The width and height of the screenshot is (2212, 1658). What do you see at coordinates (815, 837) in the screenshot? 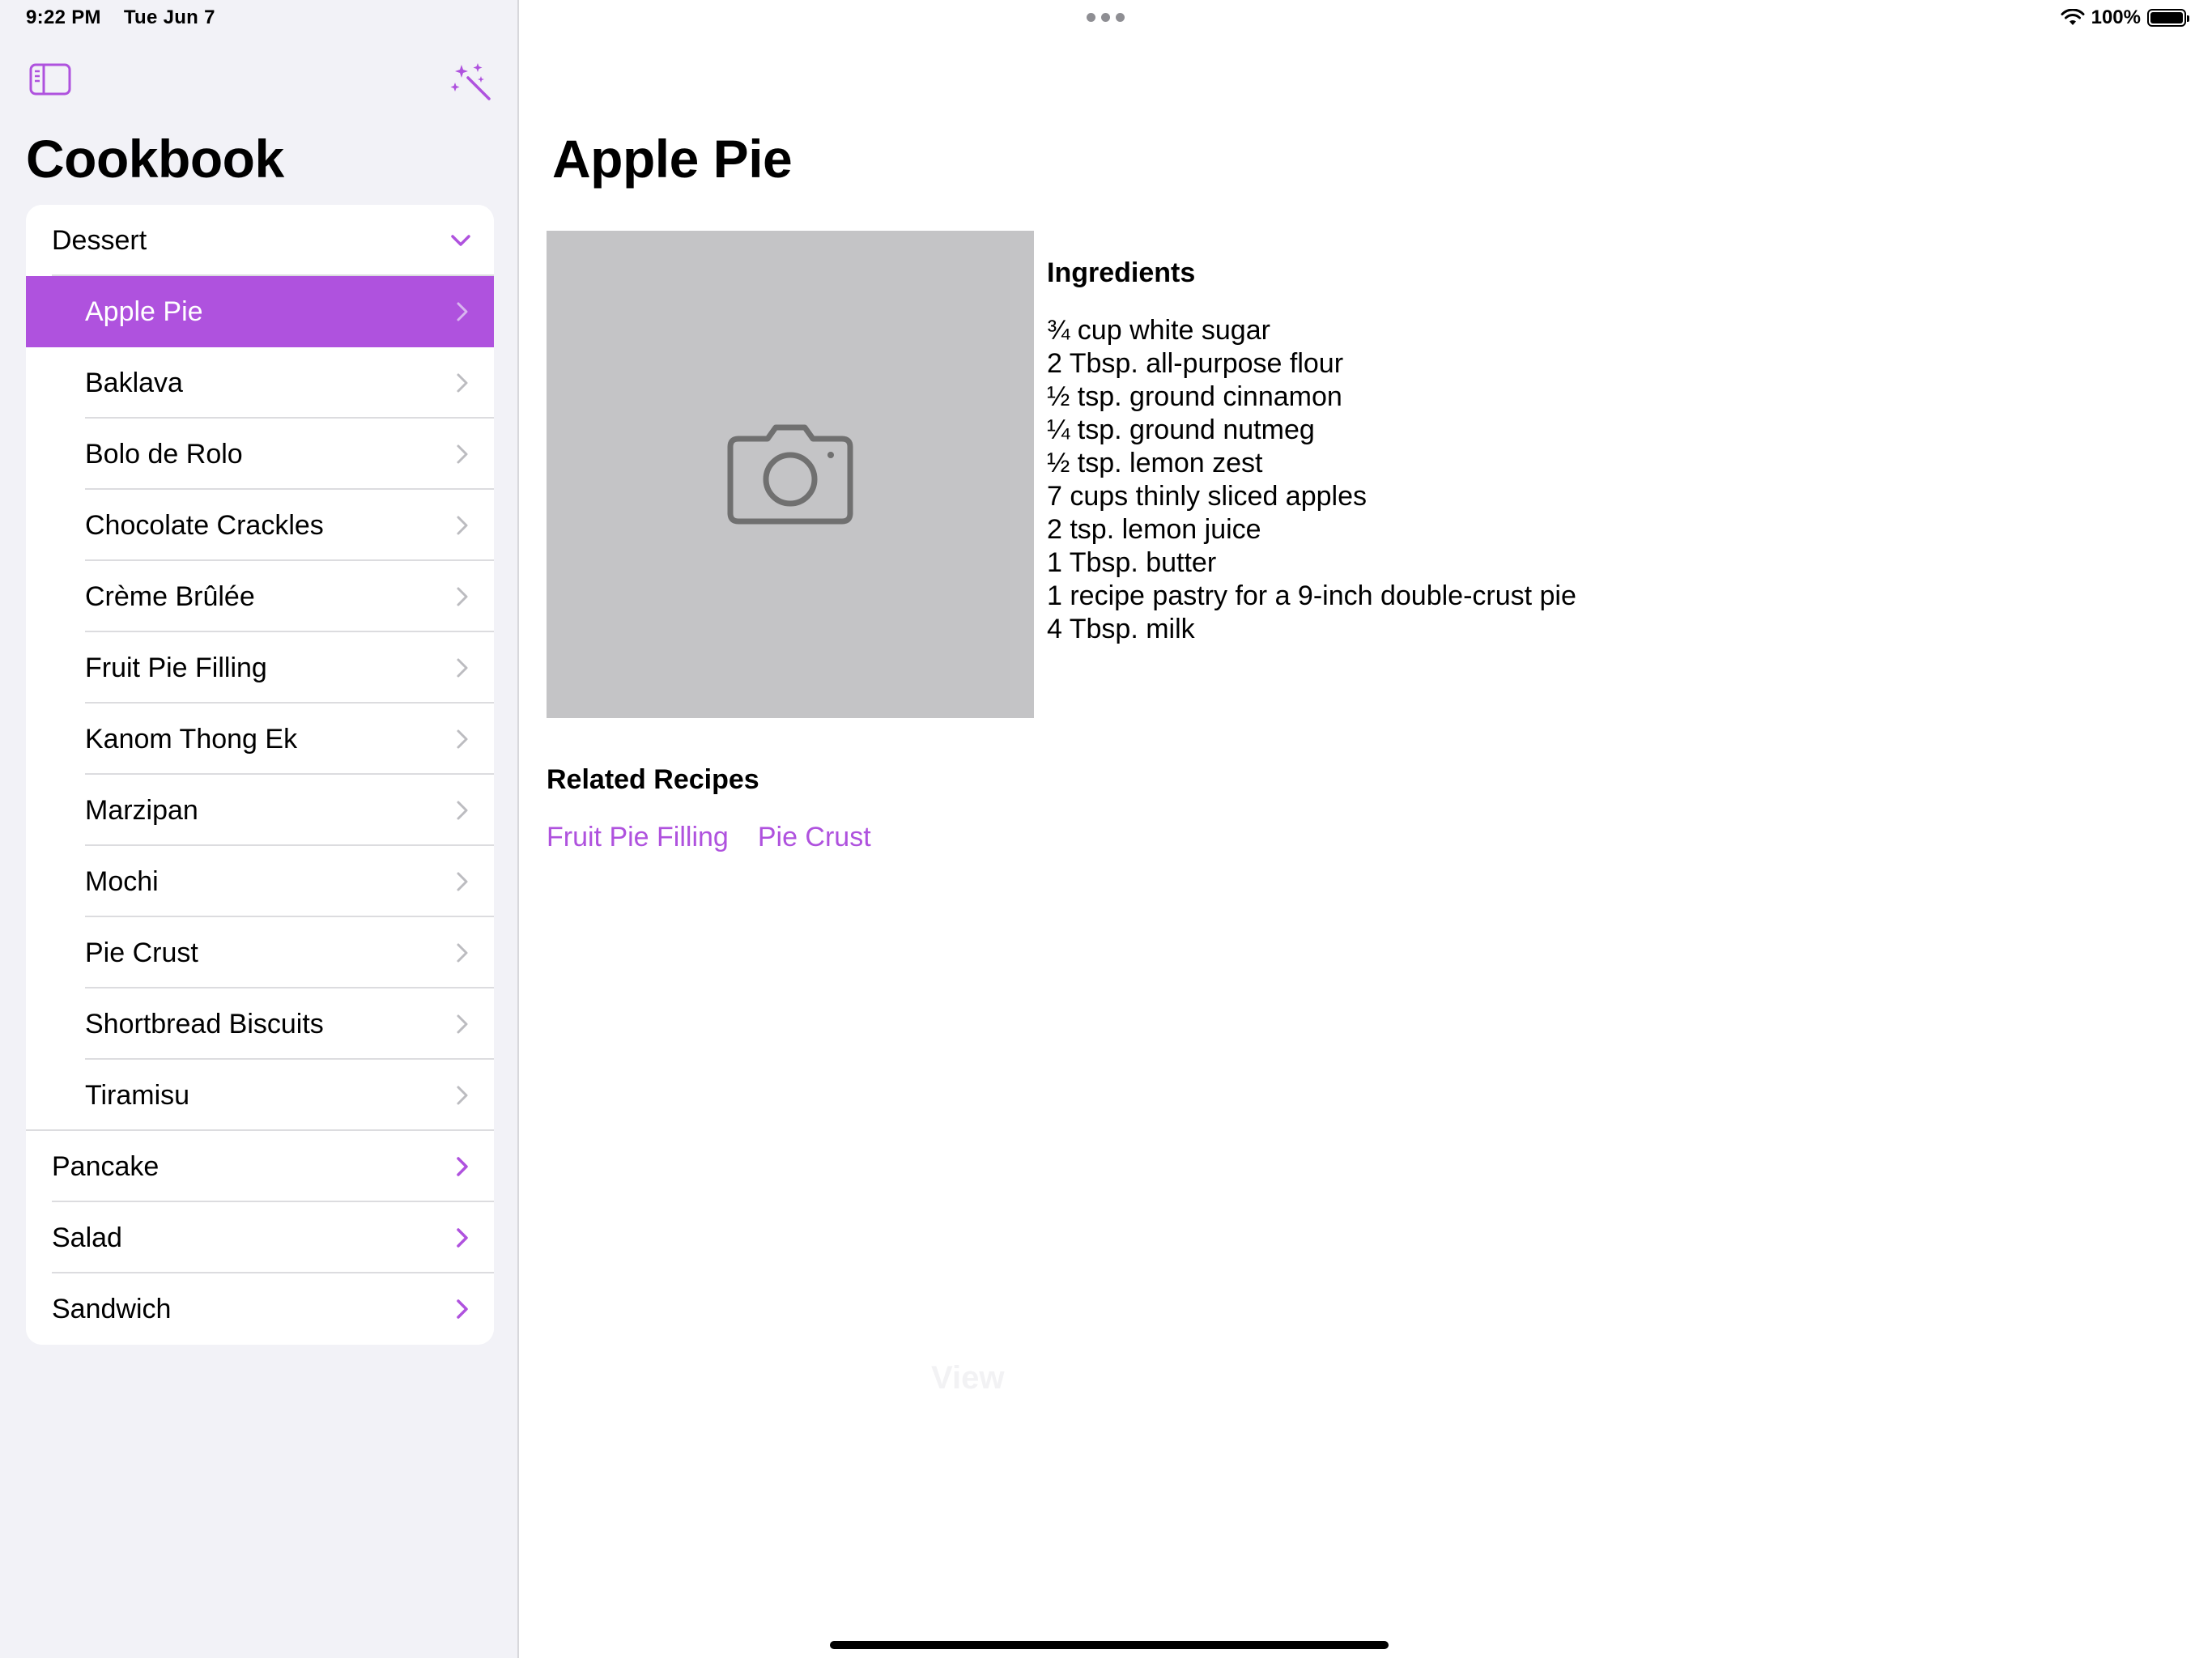
I see `related-link-pie-crust: Pie Crust` at bounding box center [815, 837].